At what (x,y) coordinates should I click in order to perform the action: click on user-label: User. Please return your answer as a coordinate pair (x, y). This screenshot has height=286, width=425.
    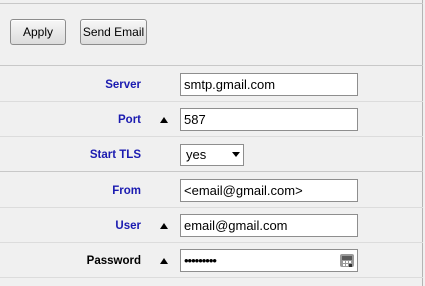
    Looking at the image, I should click on (128, 226).